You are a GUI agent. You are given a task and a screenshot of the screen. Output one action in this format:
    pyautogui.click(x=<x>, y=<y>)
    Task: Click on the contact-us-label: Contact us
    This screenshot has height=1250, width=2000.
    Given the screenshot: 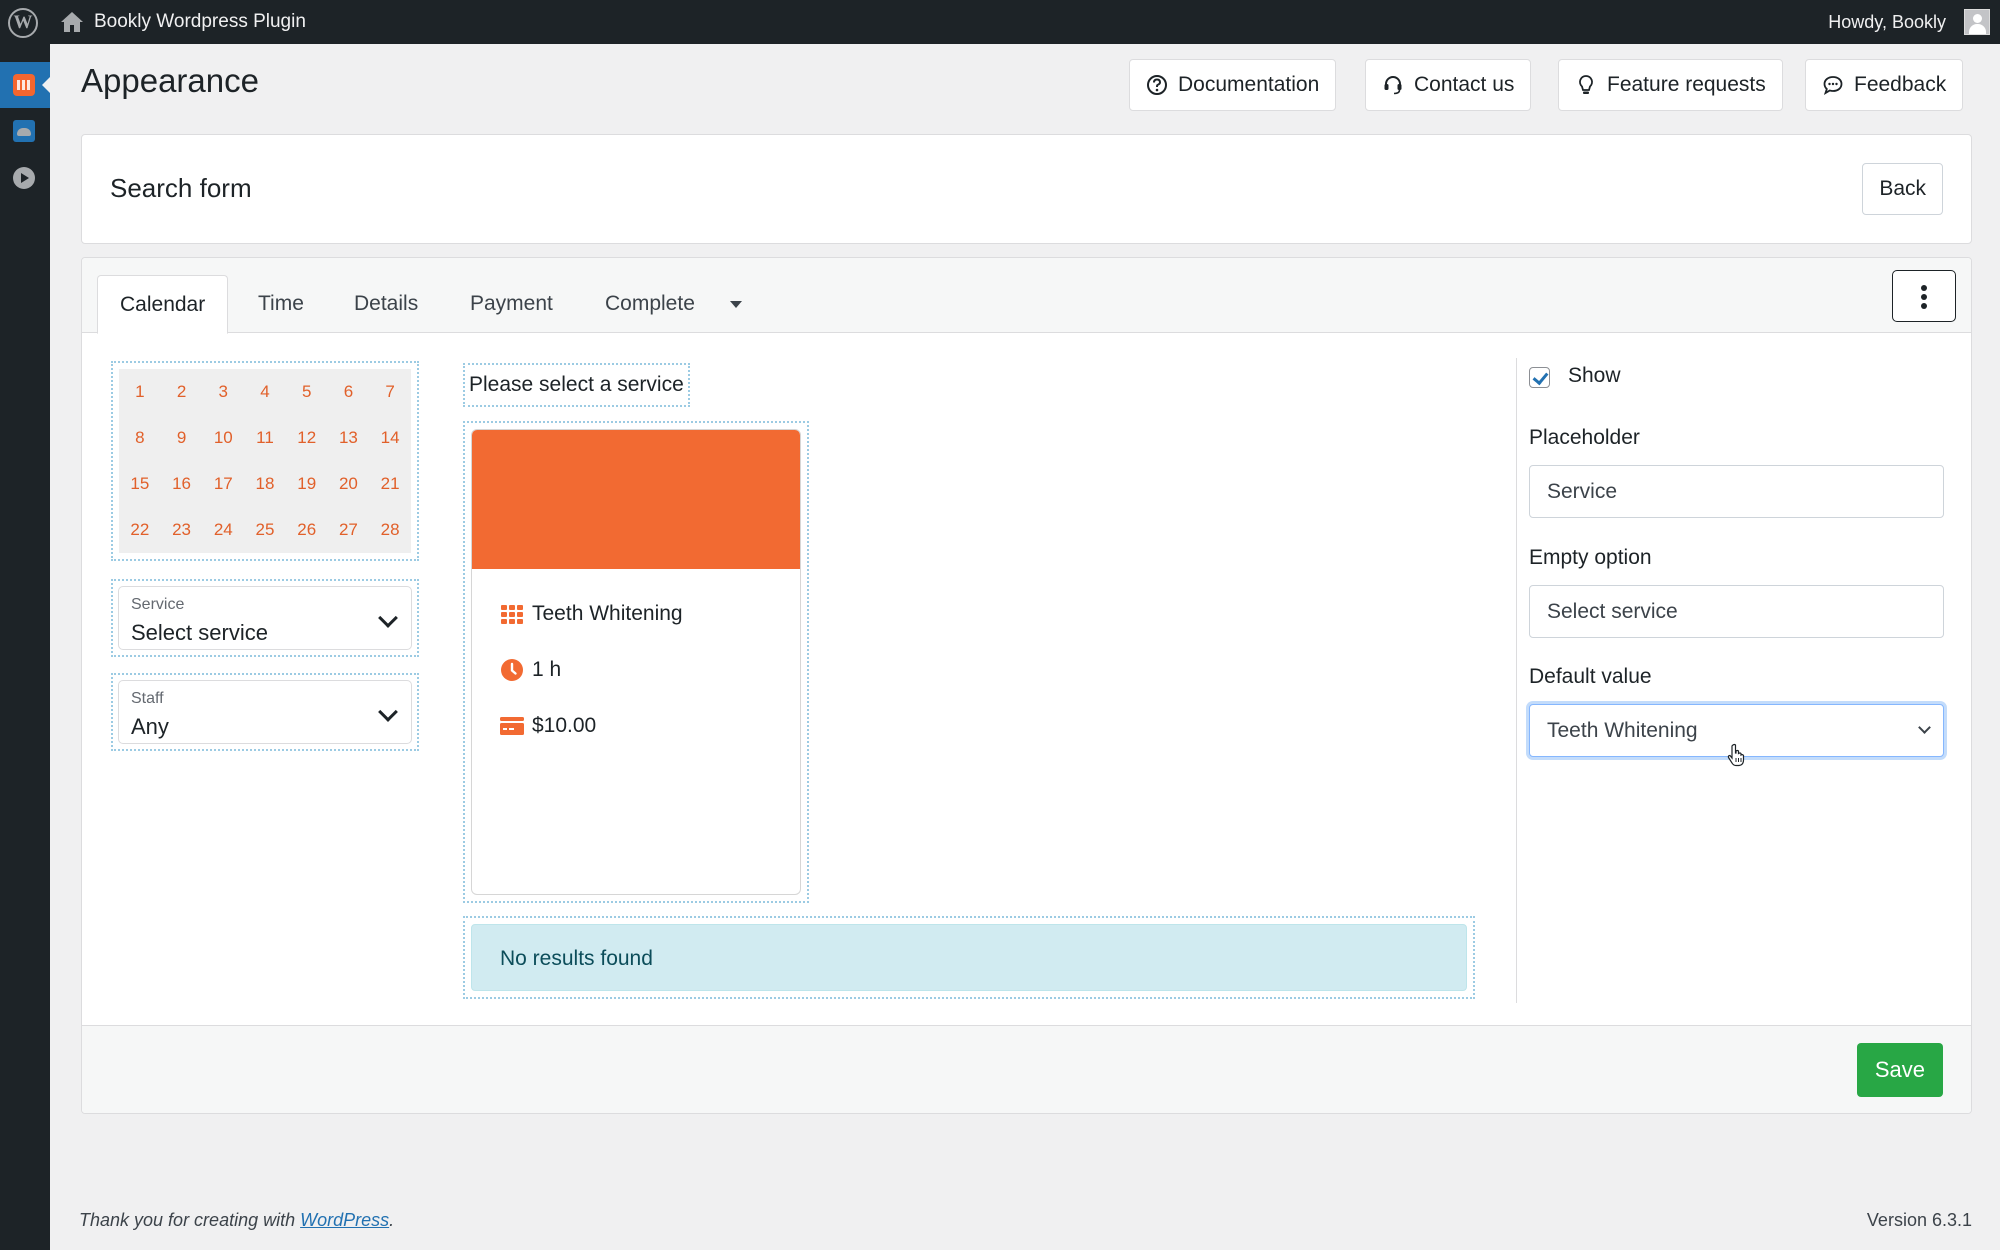 What is the action you would take?
    pyautogui.click(x=1464, y=84)
    